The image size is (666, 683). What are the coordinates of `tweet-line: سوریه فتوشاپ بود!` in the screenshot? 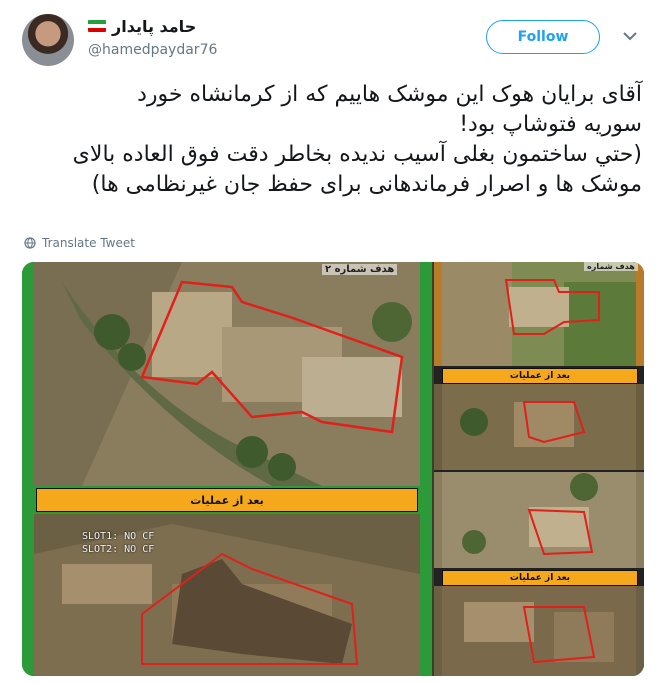 It's located at (550, 124).